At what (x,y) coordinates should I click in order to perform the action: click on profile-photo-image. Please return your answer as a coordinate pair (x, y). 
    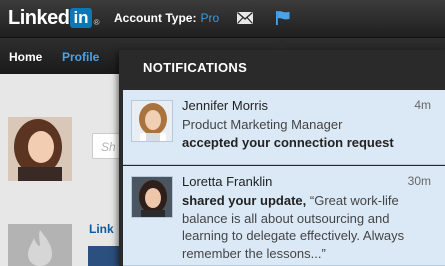
    Looking at the image, I should click on (40, 149).